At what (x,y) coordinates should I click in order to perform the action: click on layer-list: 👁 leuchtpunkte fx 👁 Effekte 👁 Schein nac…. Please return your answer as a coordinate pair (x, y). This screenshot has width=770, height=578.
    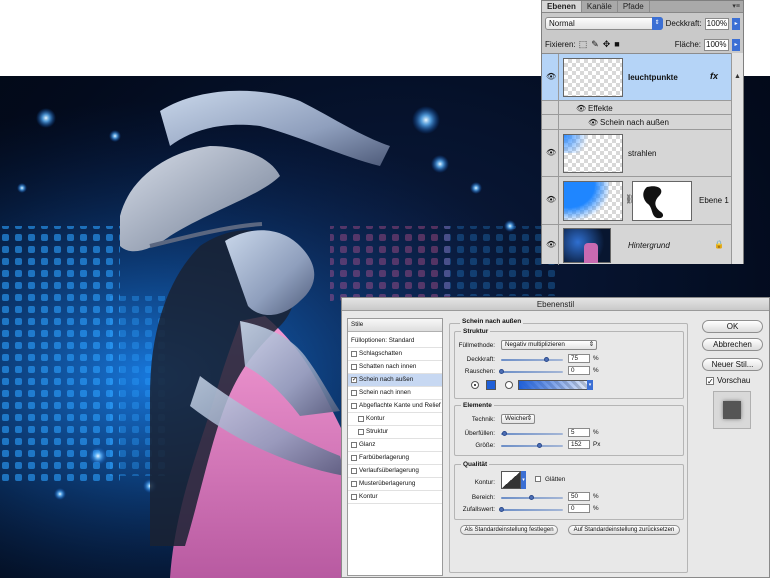
    Looking at the image, I should click on (642, 159).